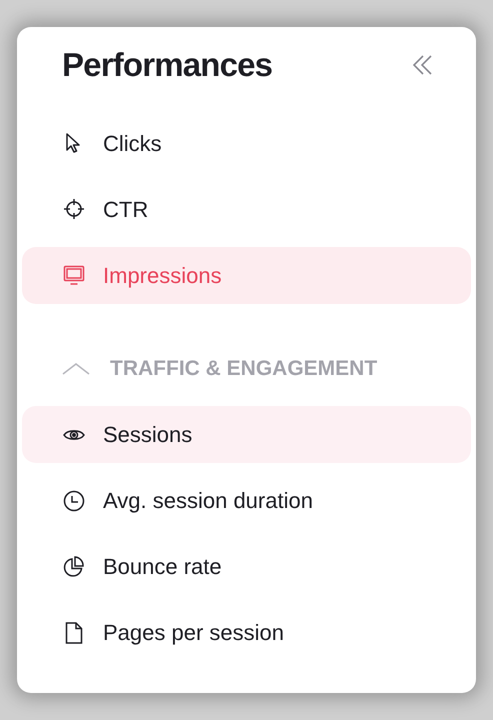  Describe the element at coordinates (167, 65) in the screenshot. I see `panel-title: Performances` at that location.